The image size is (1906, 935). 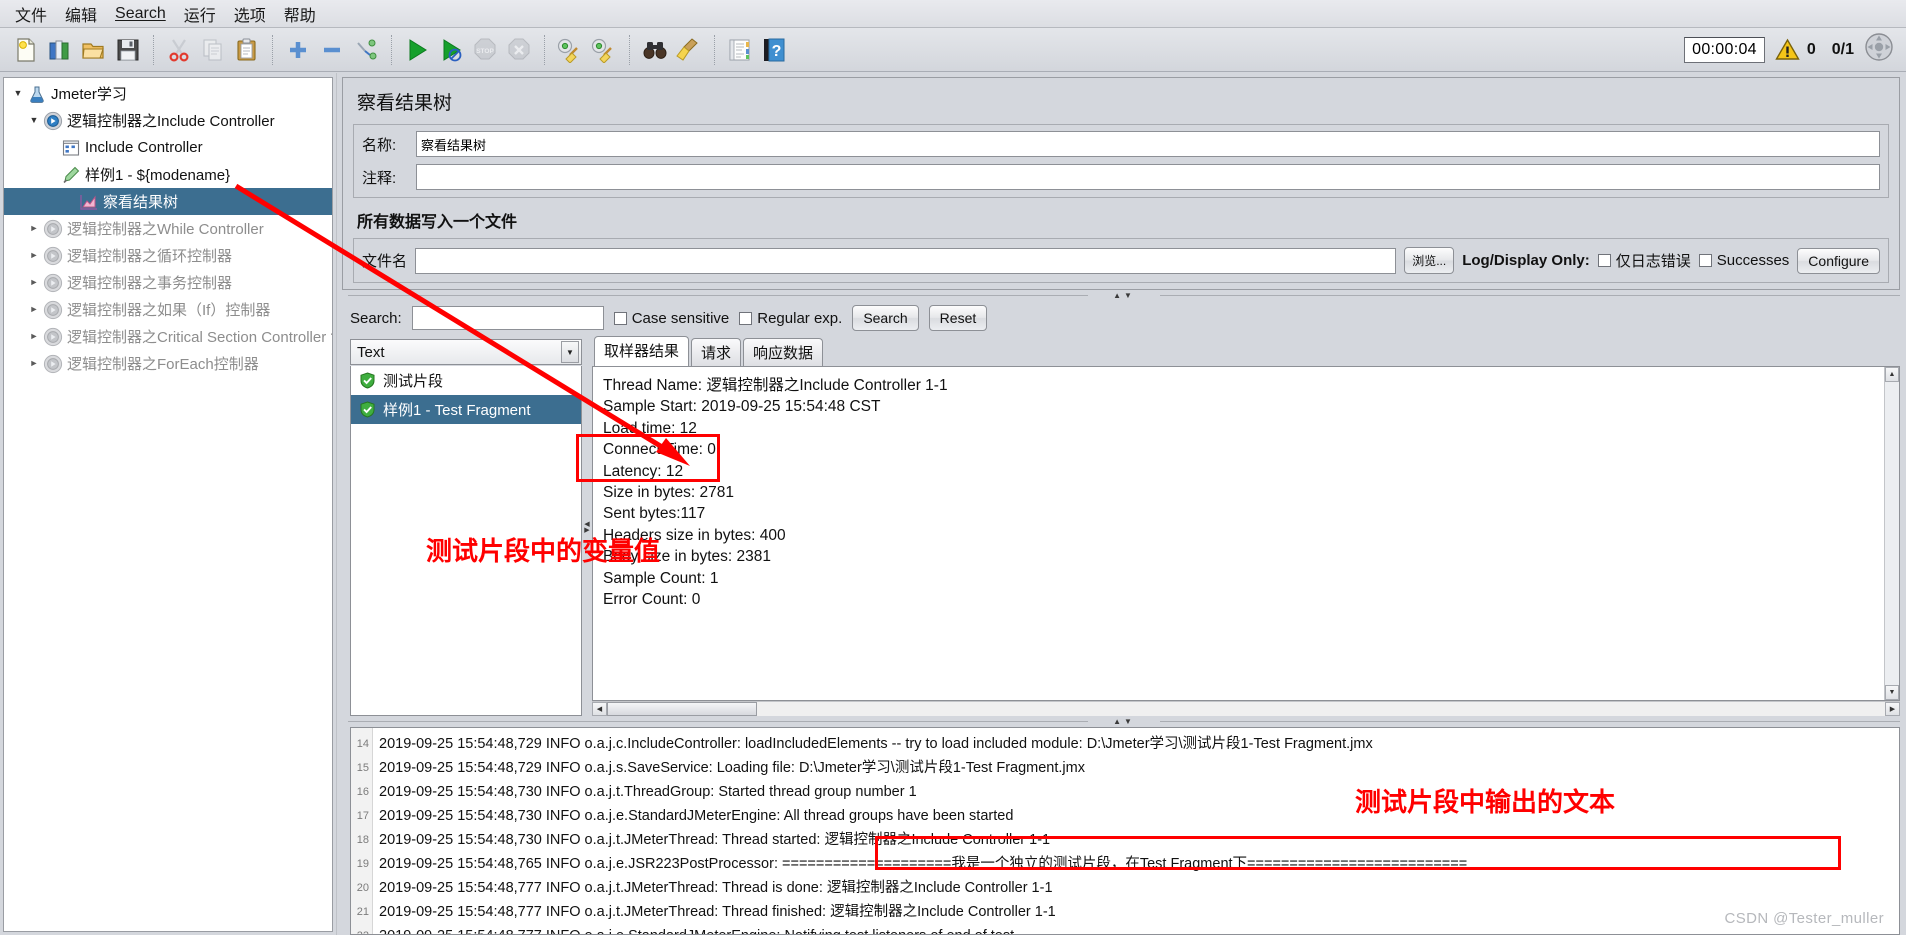 What do you see at coordinates (168, 147) in the screenshot?
I see `tree-node-include-controller: Include Controller` at bounding box center [168, 147].